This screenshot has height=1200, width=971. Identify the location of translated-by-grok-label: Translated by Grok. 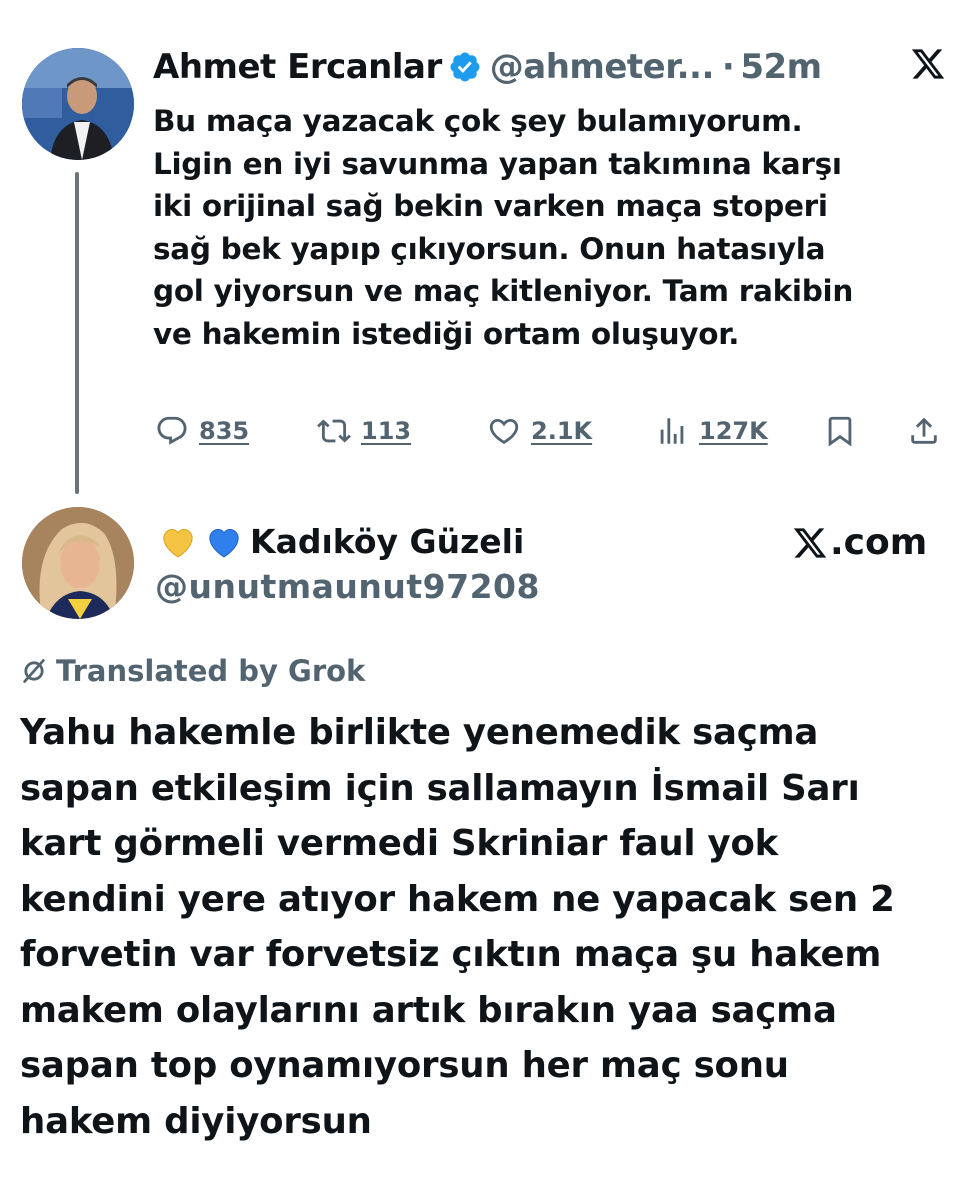
(192, 671).